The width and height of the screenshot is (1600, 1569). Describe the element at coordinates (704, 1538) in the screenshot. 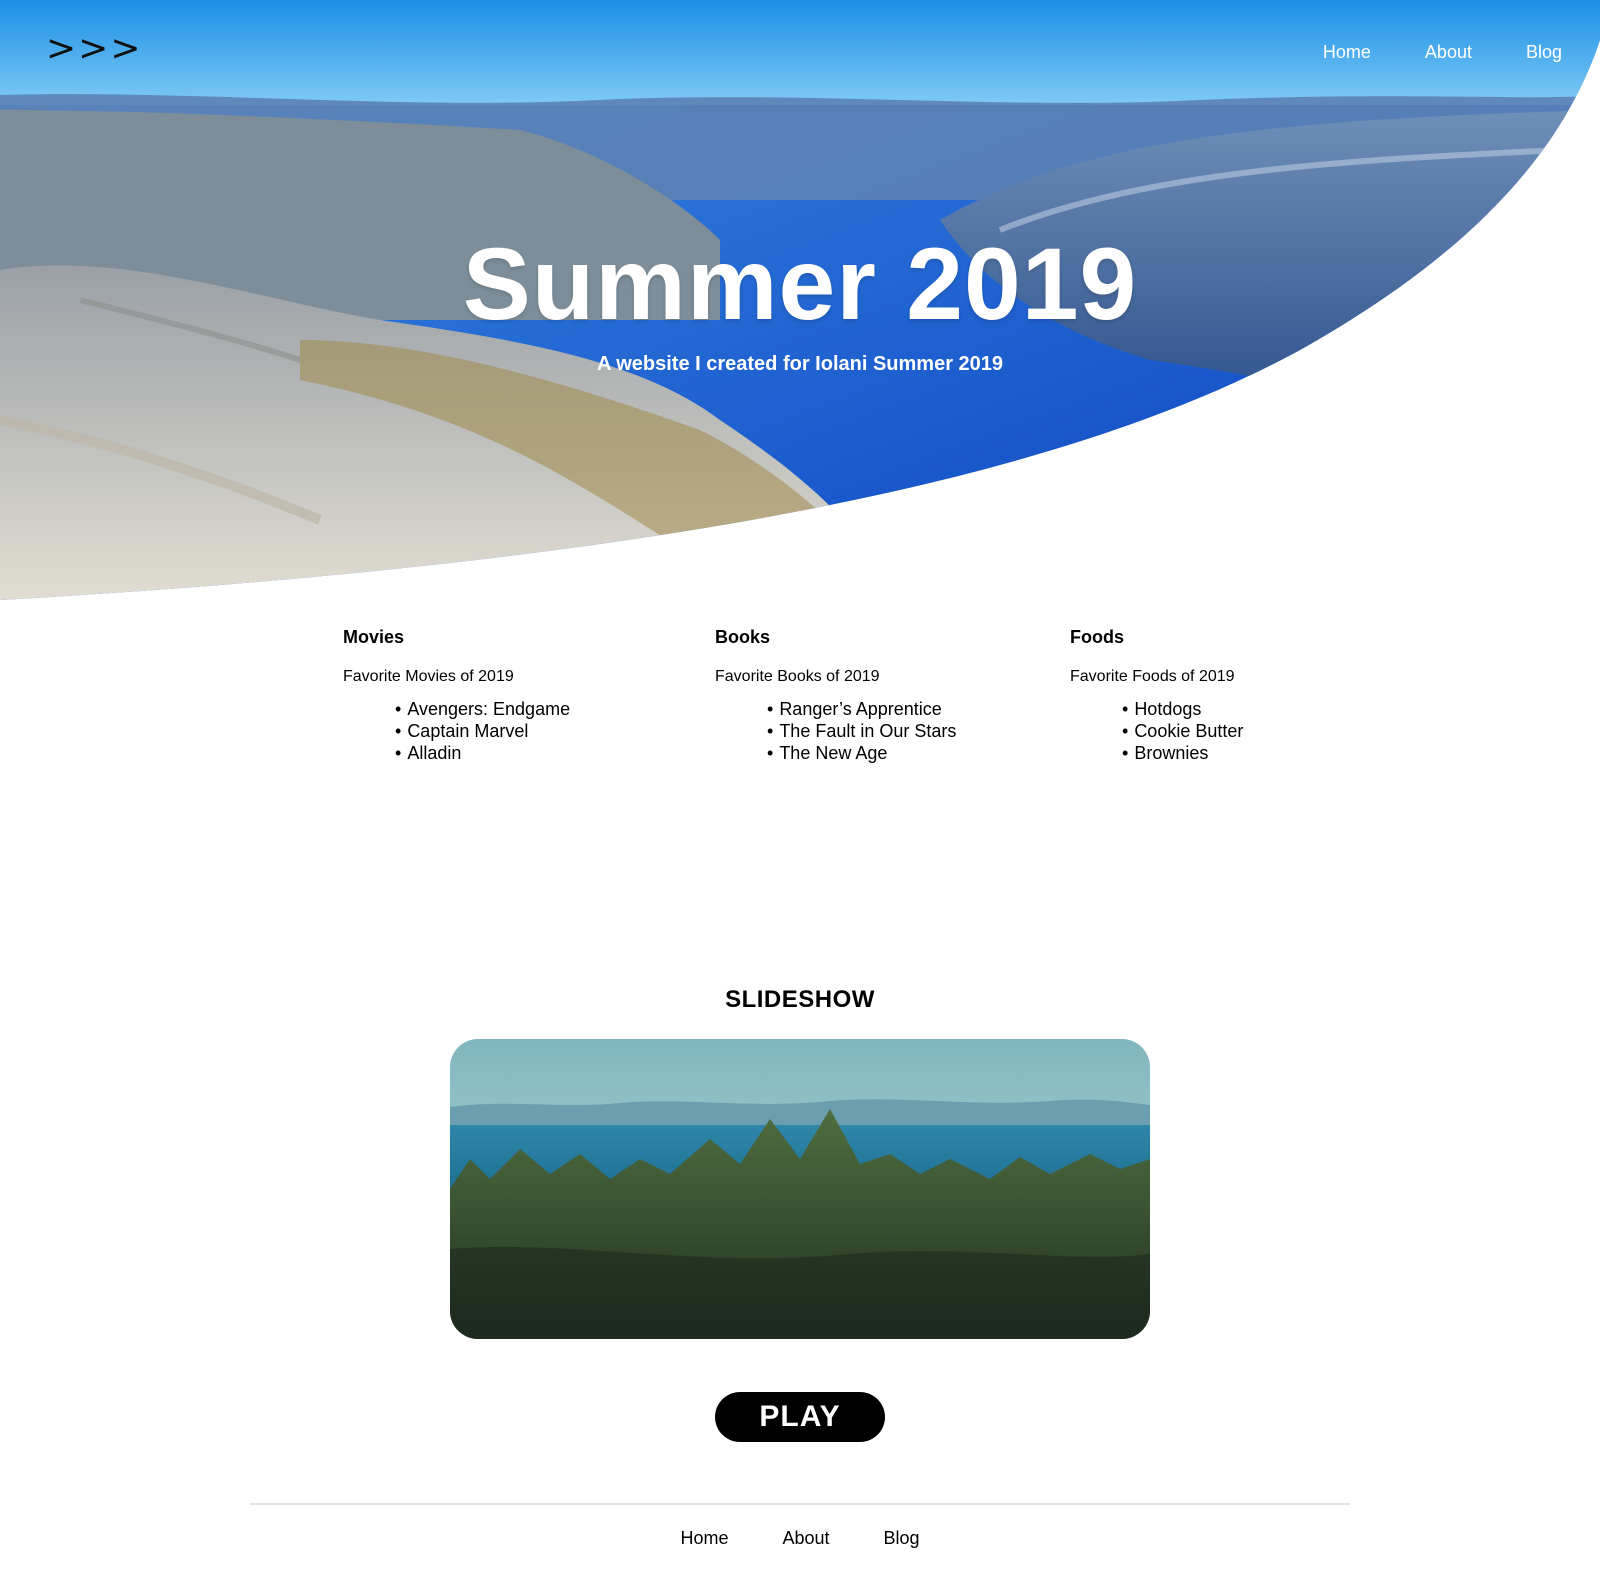

I see `footer-link-home: Home` at that location.